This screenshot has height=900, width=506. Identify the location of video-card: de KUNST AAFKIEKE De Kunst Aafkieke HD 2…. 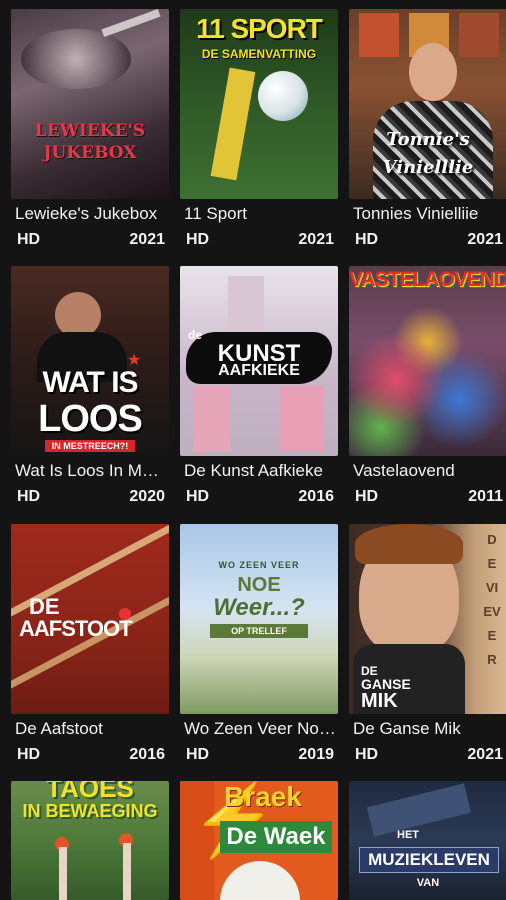
(259, 391).